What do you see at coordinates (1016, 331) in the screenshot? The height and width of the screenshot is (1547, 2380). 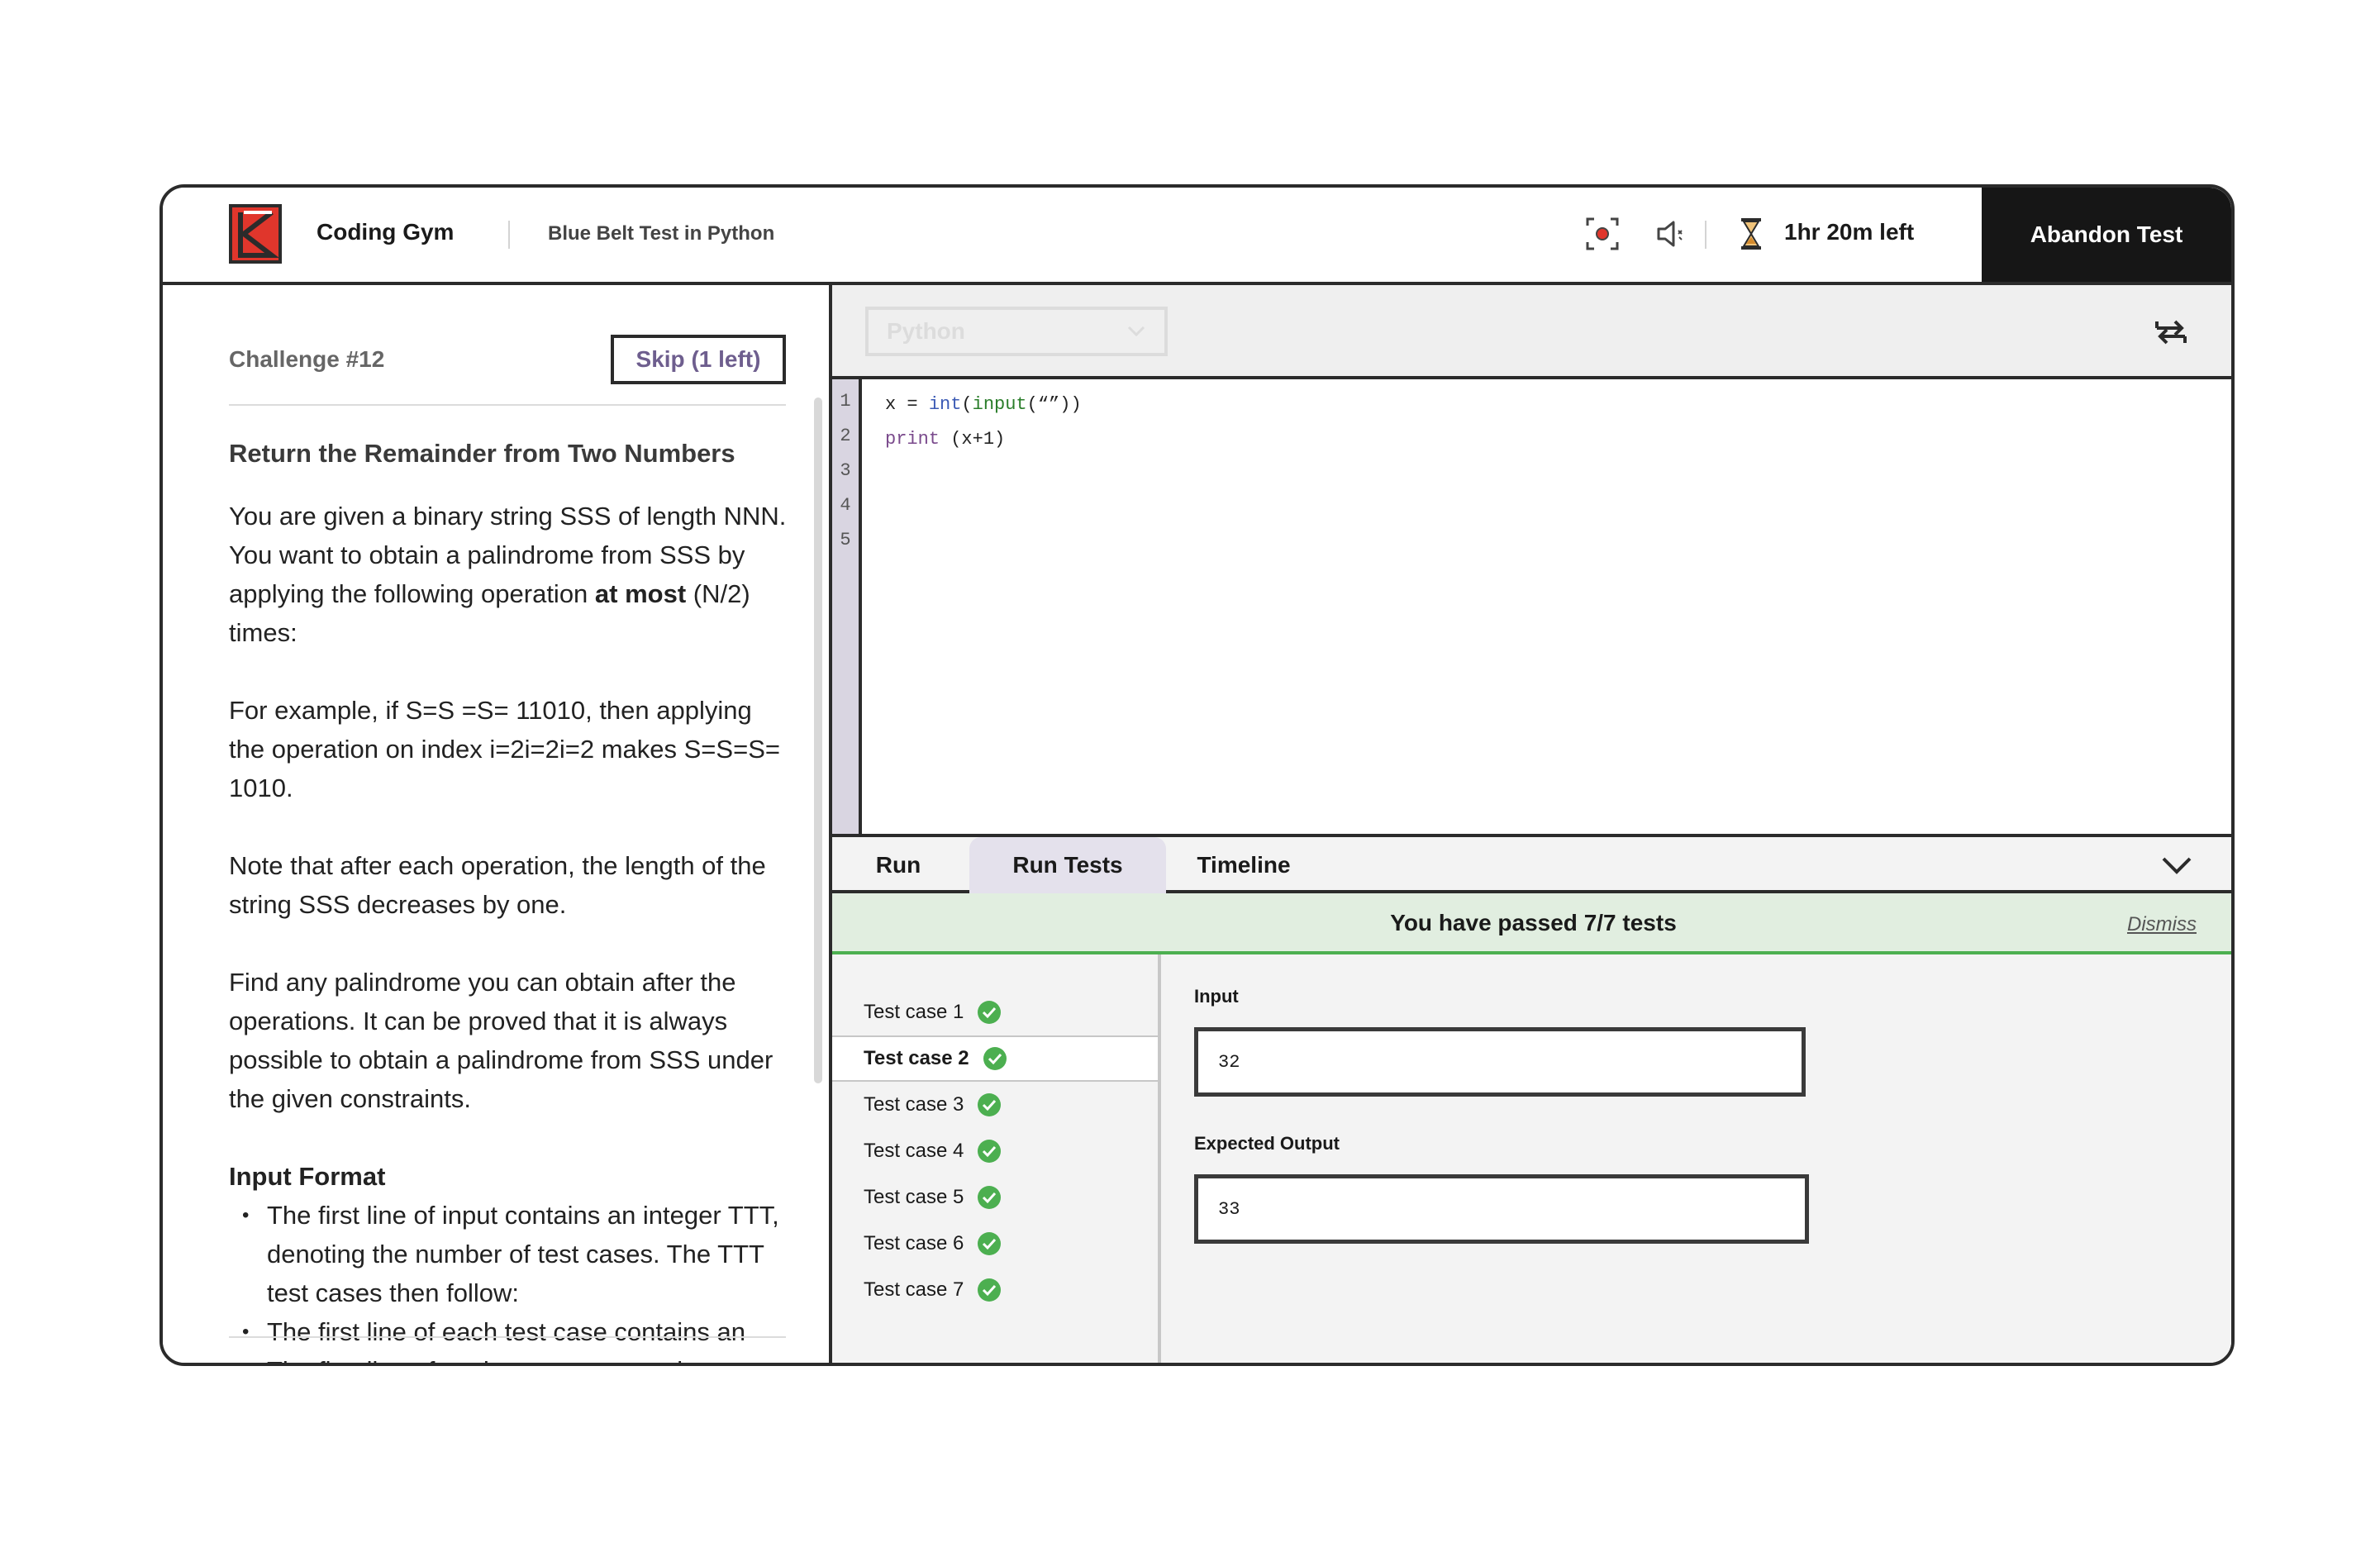 I see `language-select: Python` at bounding box center [1016, 331].